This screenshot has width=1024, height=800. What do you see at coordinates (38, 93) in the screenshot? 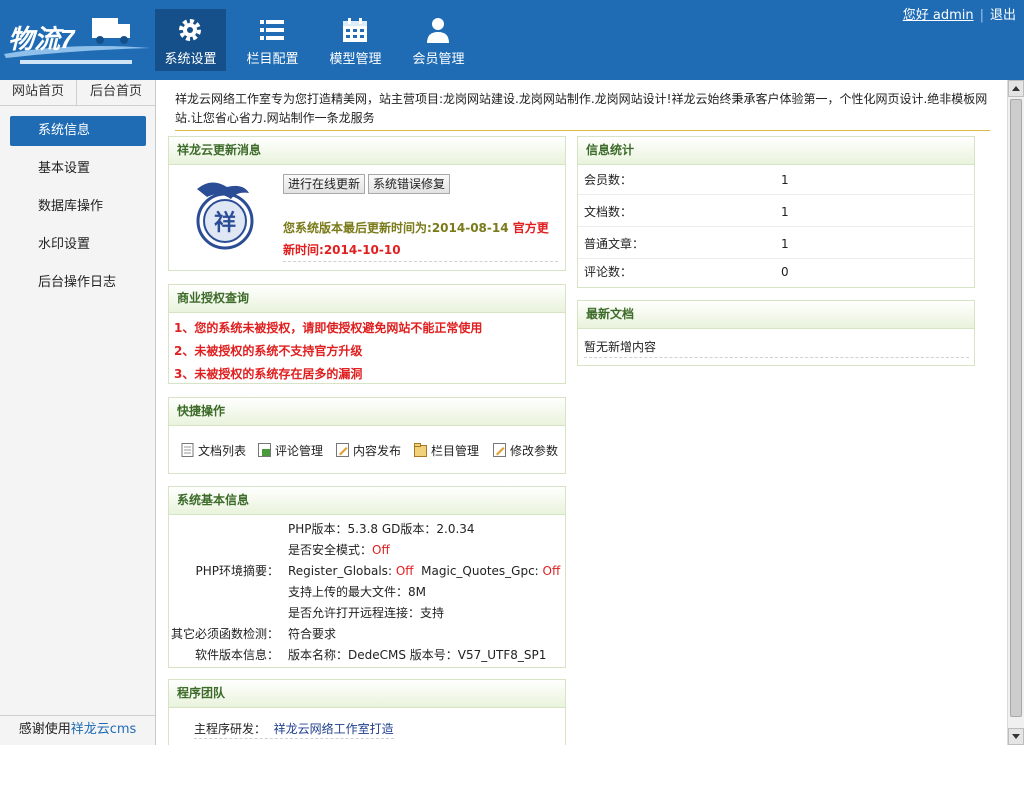
I see `tab-site-home: 网站首页` at bounding box center [38, 93].